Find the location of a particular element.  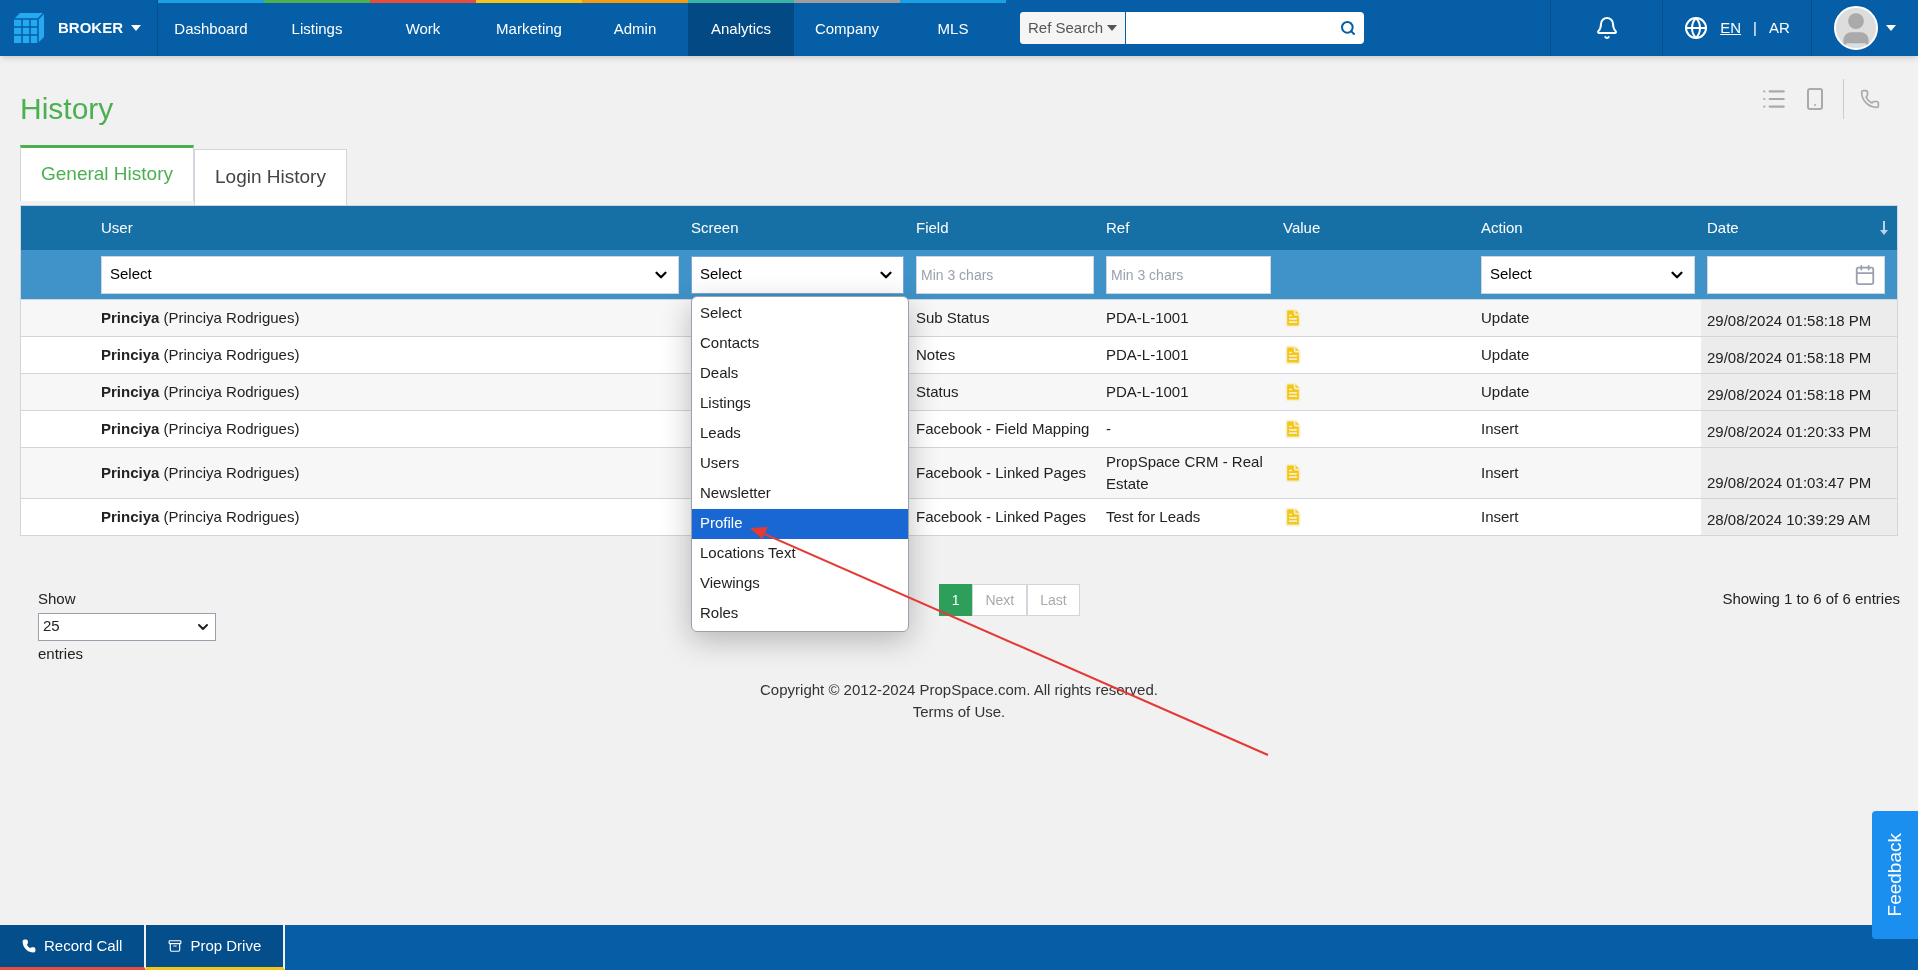

role-menu-button: BROKER is located at coordinates (99, 28).